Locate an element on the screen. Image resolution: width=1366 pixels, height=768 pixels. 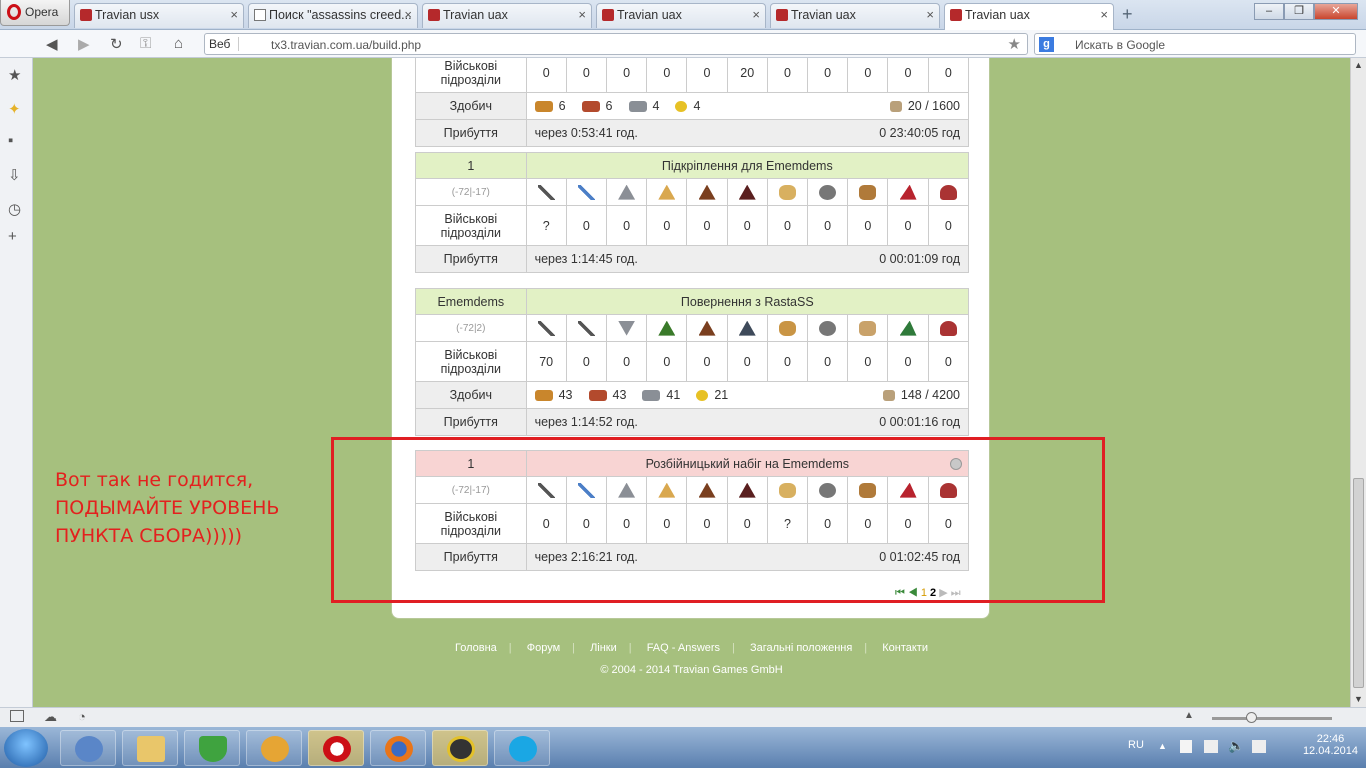
bookmark-star-icon: ★ is located at coordinates (1014, 44).